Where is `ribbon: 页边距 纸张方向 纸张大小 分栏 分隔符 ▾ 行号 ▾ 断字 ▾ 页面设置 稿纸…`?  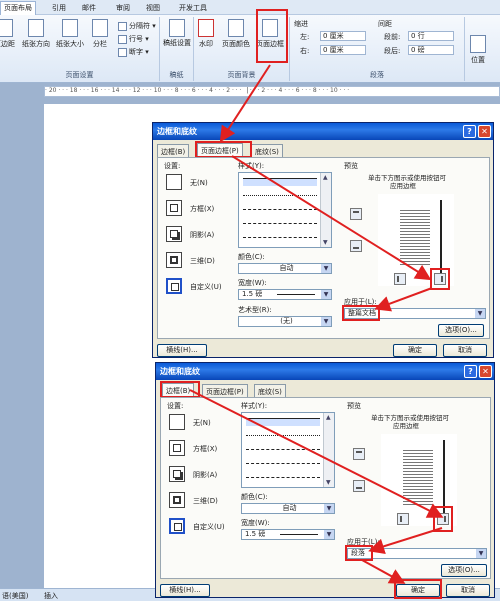 ribbon: 页边距 纸张方向 纸张大小 分栏 分隔符 ▾ 行号 ▾ 断字 ▾ 页面设置 稿纸… is located at coordinates (250, 46).